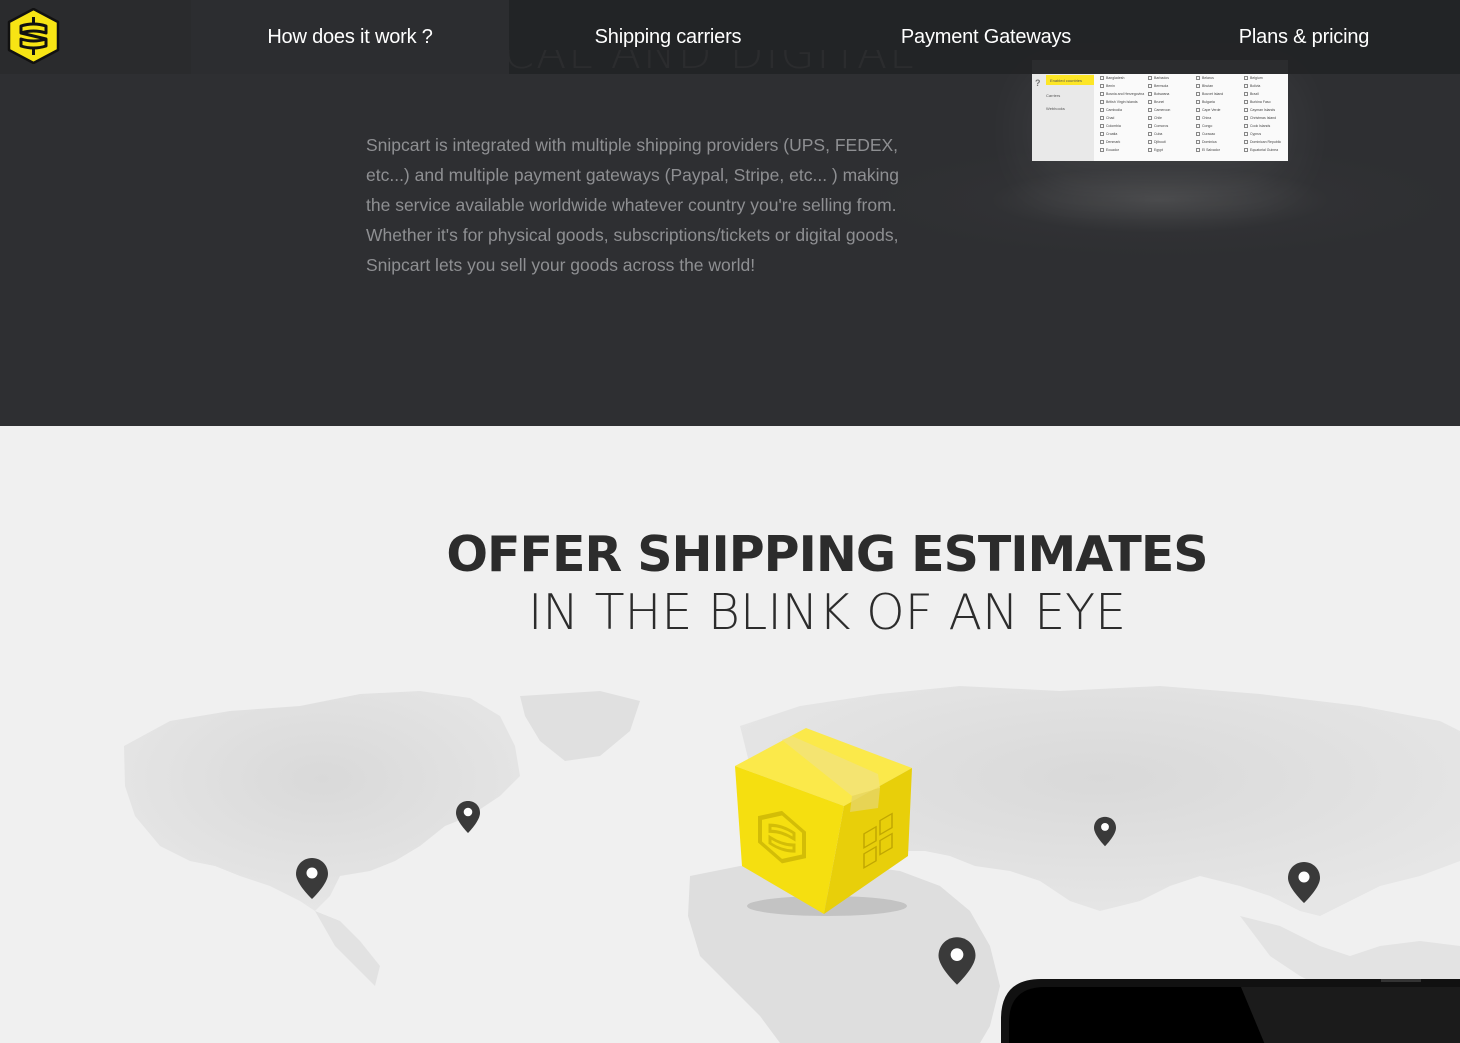  I want to click on country-row: Chile, so click(1171, 118).